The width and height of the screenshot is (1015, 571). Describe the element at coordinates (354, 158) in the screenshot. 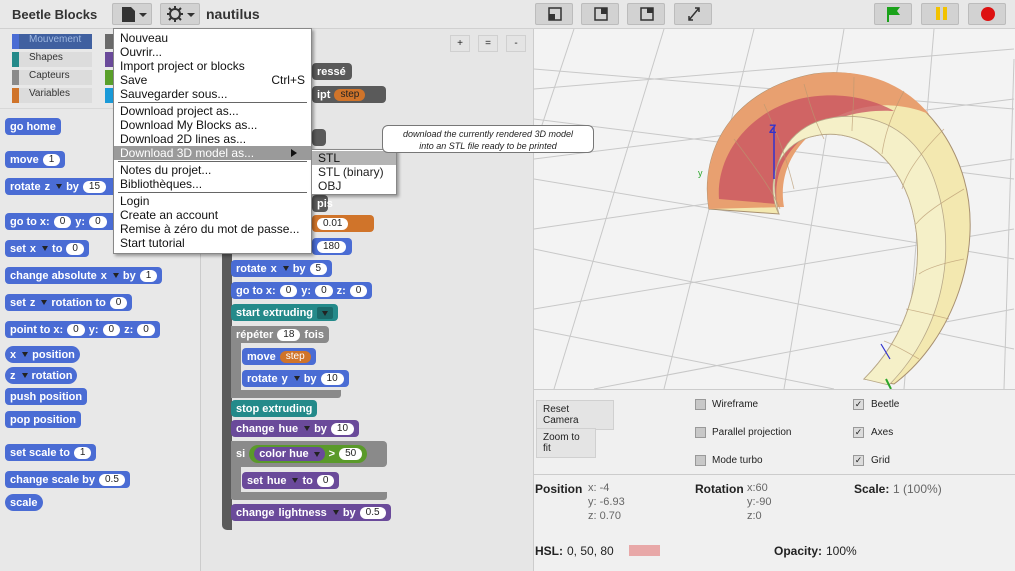

I see `submenu-item-stl: STL` at that location.